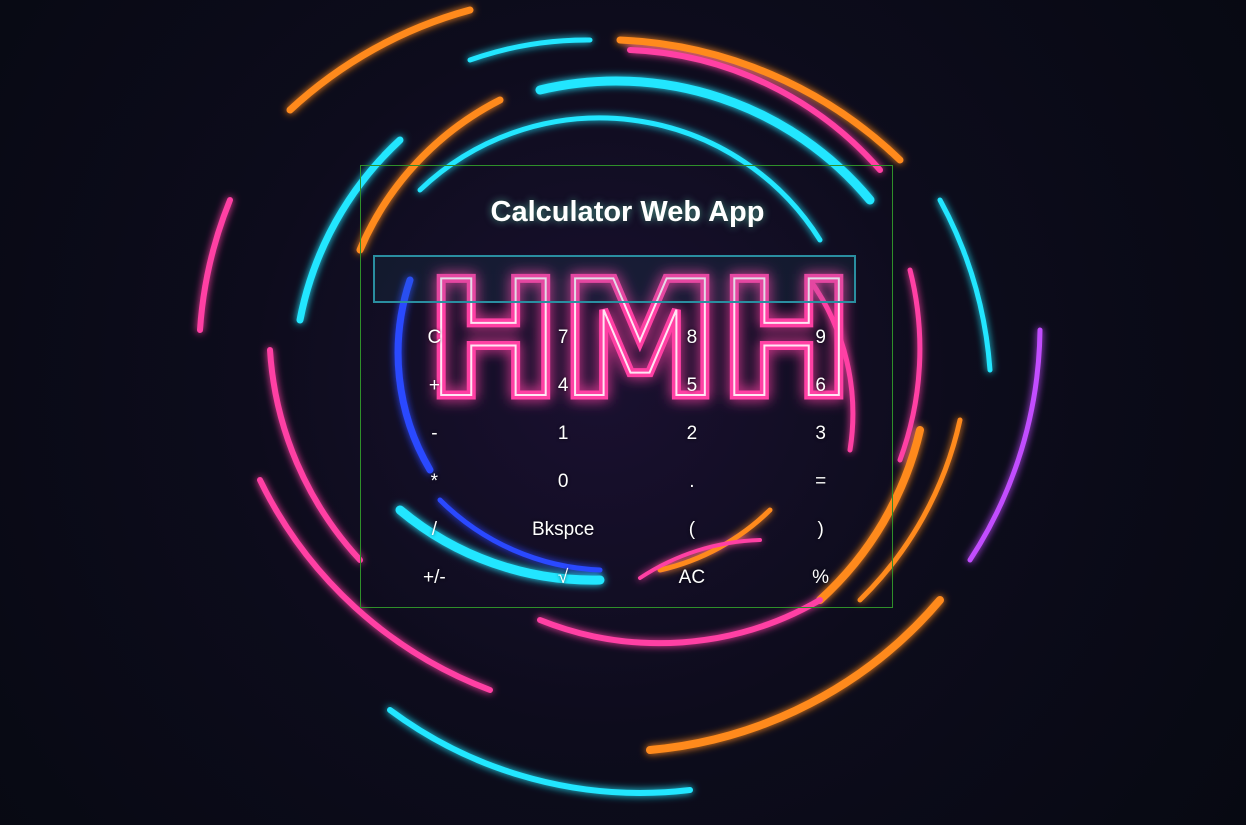  What do you see at coordinates (692, 434) in the screenshot?
I see `digit-2-button: 2` at bounding box center [692, 434].